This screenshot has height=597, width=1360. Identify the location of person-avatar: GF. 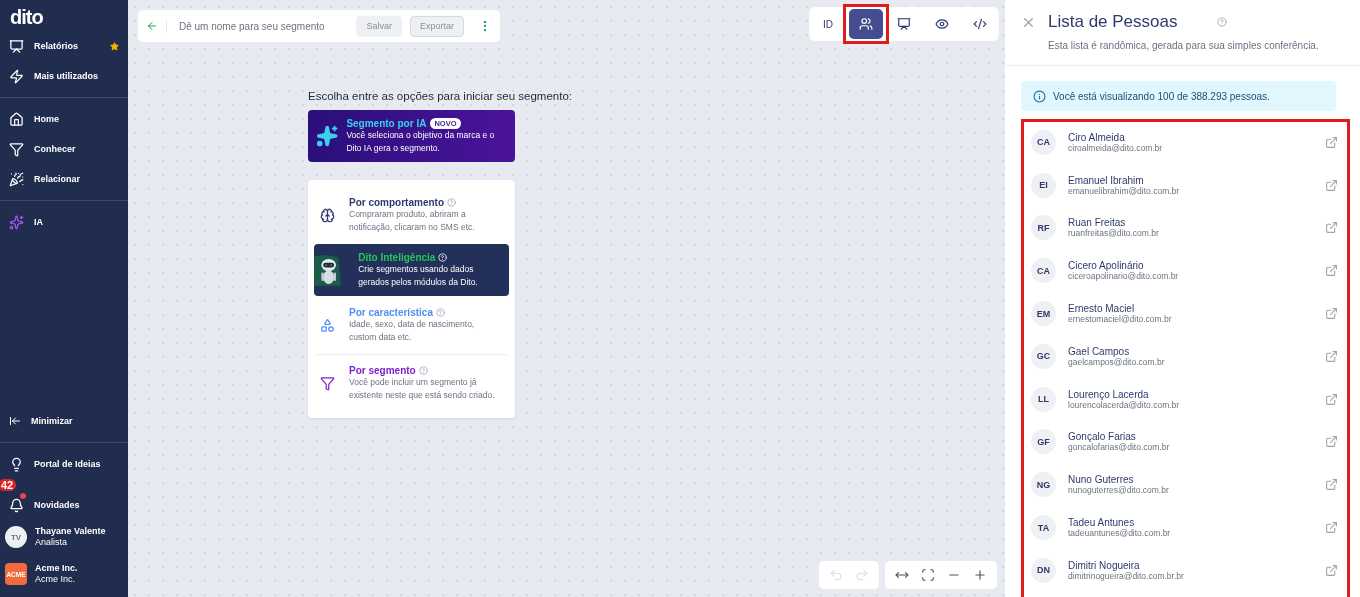
(1043, 442).